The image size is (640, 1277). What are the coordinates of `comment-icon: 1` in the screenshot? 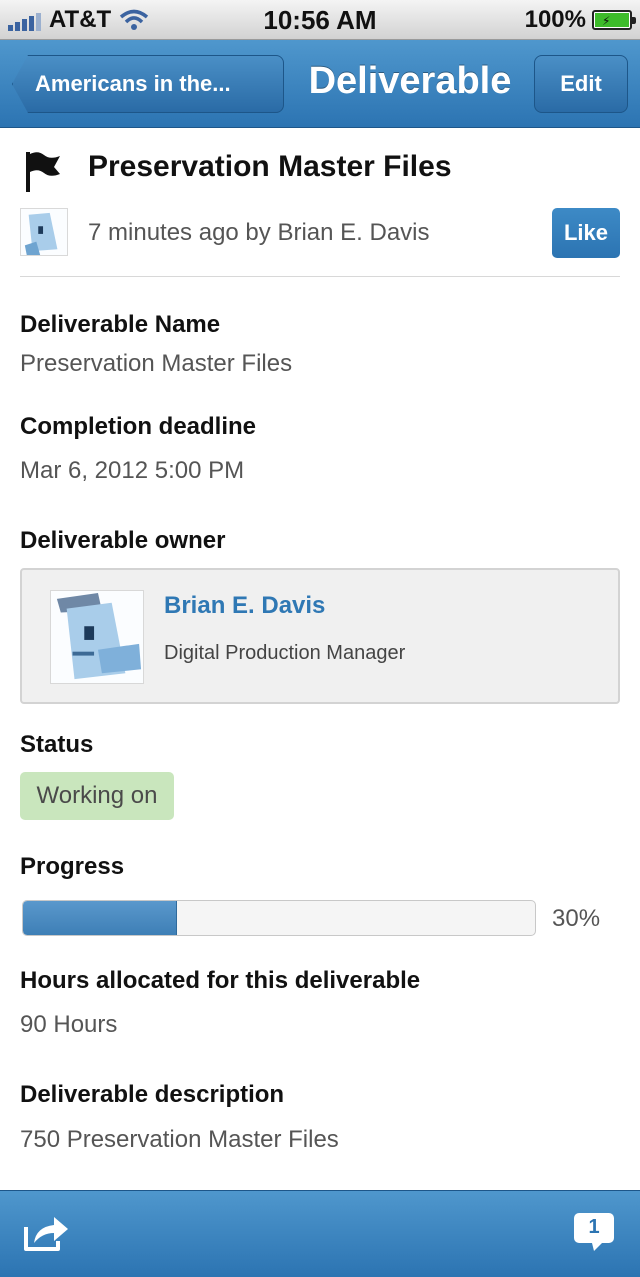 It's located at (594, 1232).